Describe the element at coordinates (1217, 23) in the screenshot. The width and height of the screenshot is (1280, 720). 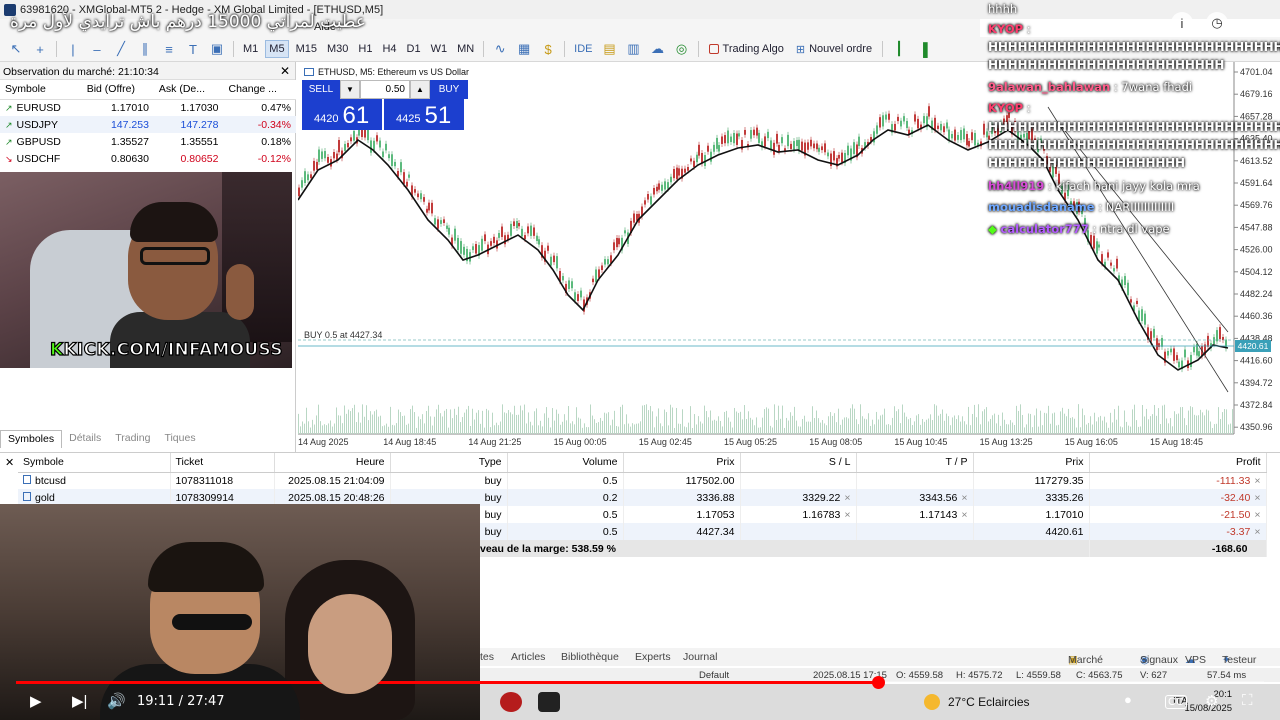
I see `watch-later-icon: ◷` at that location.